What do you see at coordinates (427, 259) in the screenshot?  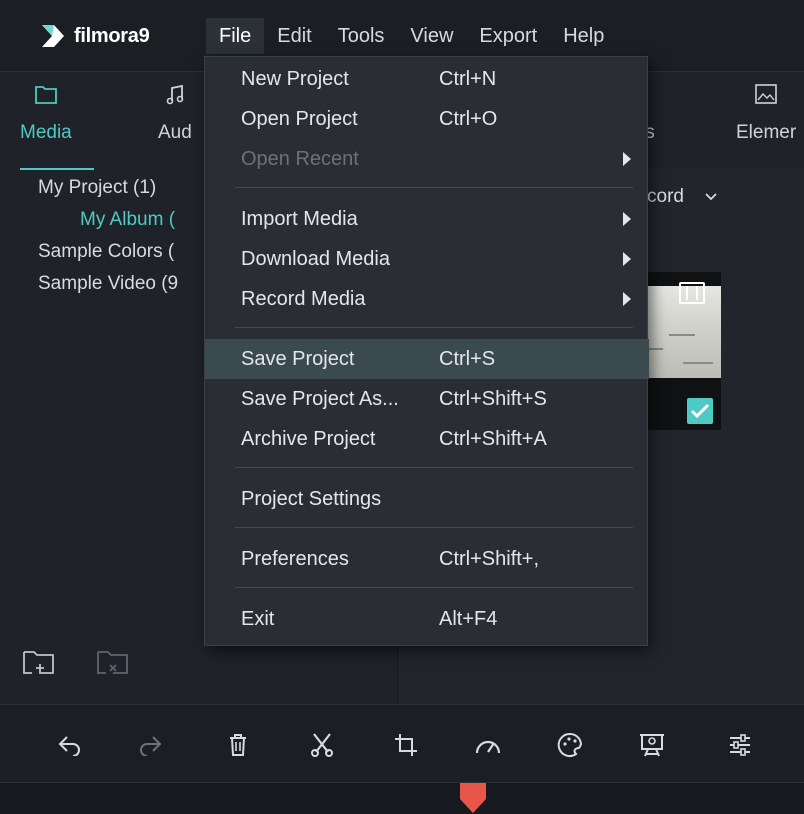 I see `menu-item-download-media: Download Media` at bounding box center [427, 259].